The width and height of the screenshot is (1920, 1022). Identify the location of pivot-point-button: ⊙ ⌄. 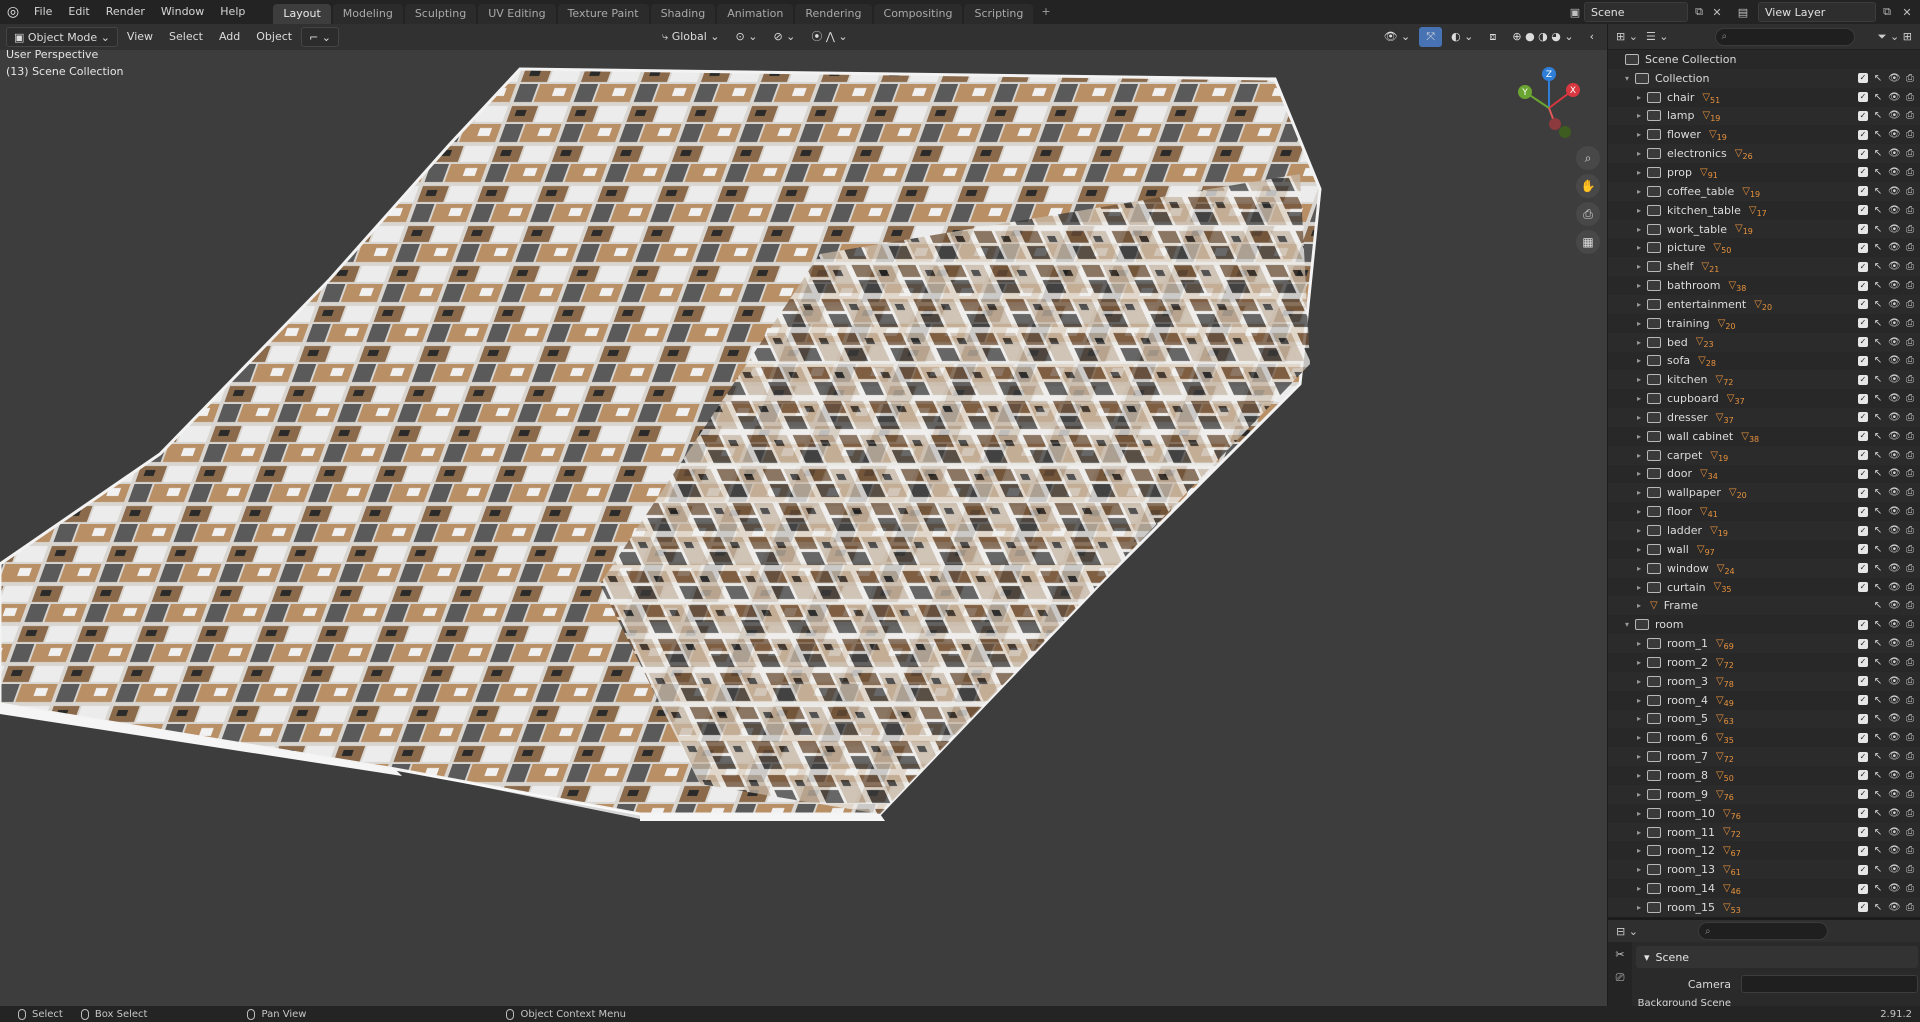
(747, 37).